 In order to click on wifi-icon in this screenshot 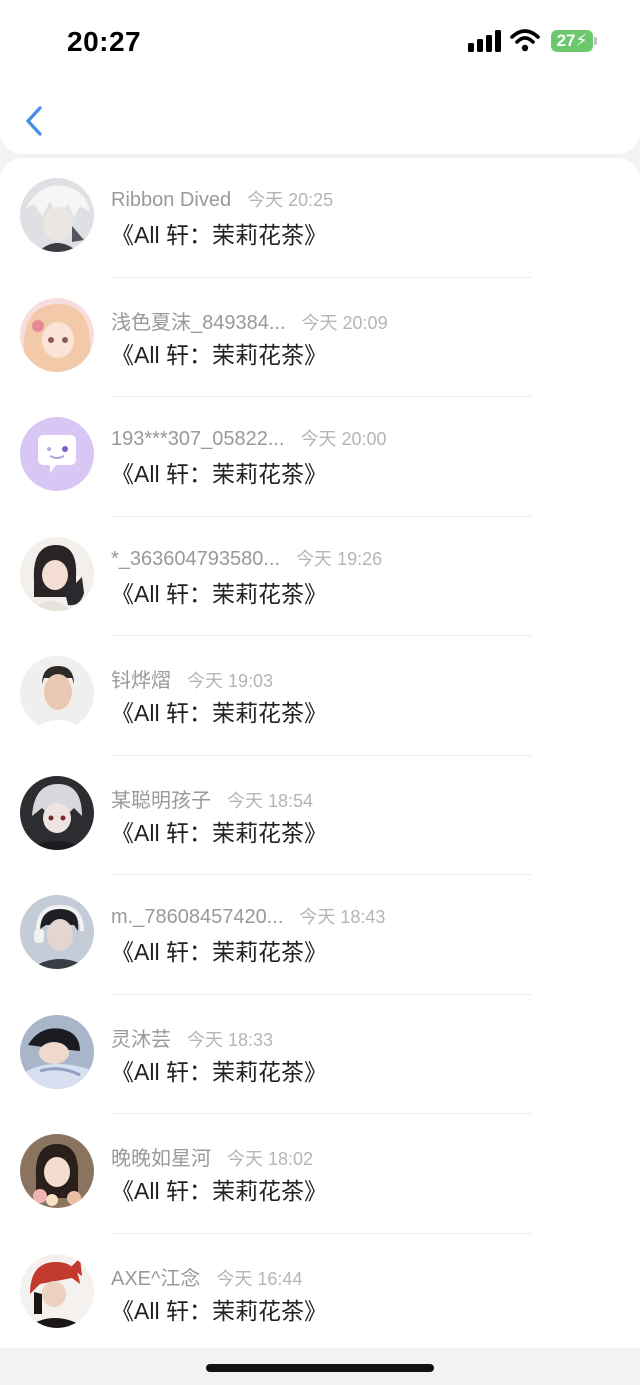, I will do `click(525, 40)`.